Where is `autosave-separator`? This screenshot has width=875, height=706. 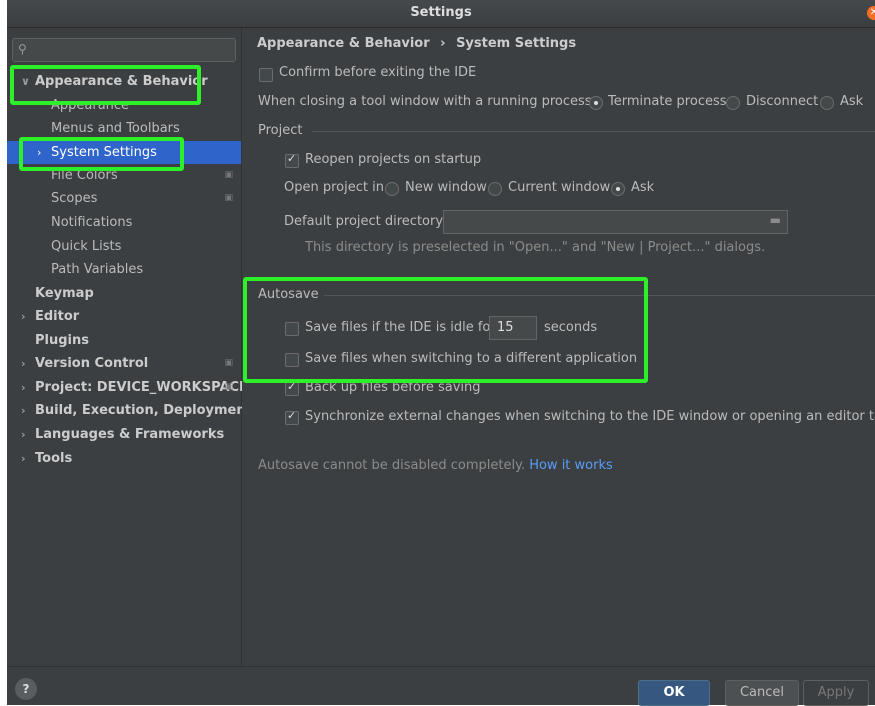
autosave-separator is located at coordinates (599, 295).